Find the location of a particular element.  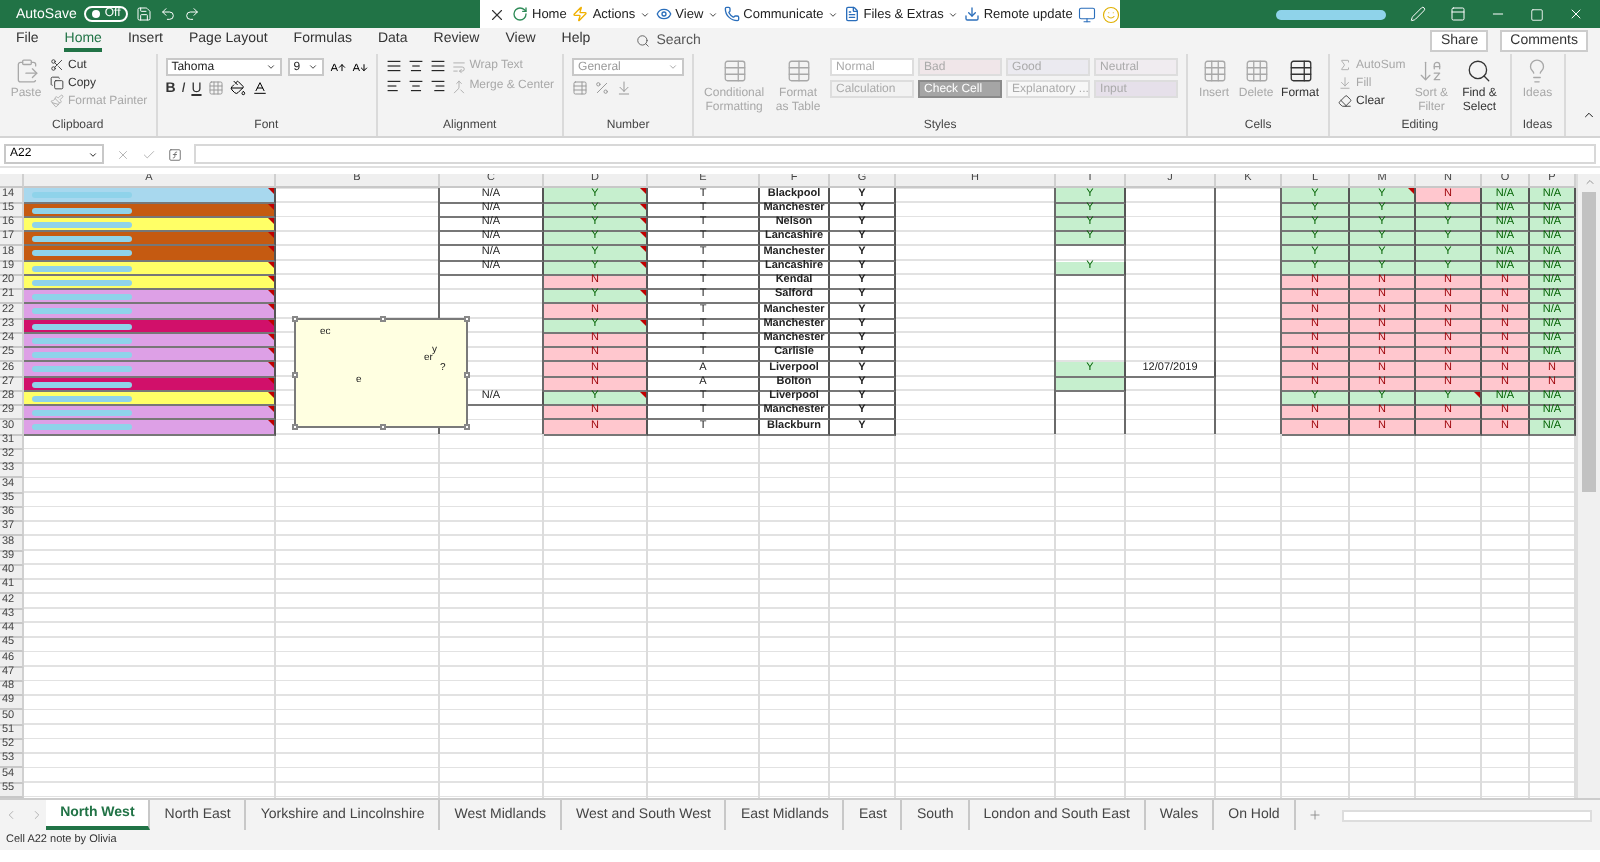

document-icon is located at coordinates (851, 14).